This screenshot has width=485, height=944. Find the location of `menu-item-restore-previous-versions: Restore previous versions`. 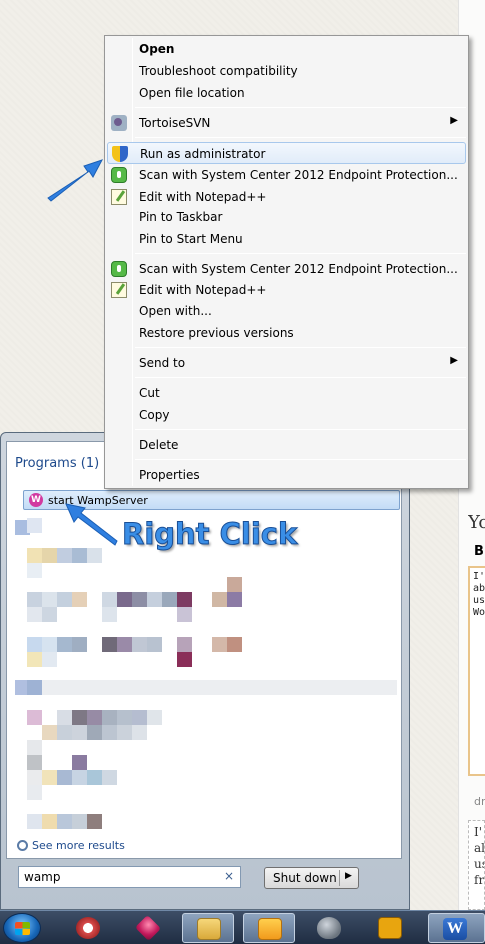

menu-item-restore-previous-versions: Restore previous versions is located at coordinates (286, 333).